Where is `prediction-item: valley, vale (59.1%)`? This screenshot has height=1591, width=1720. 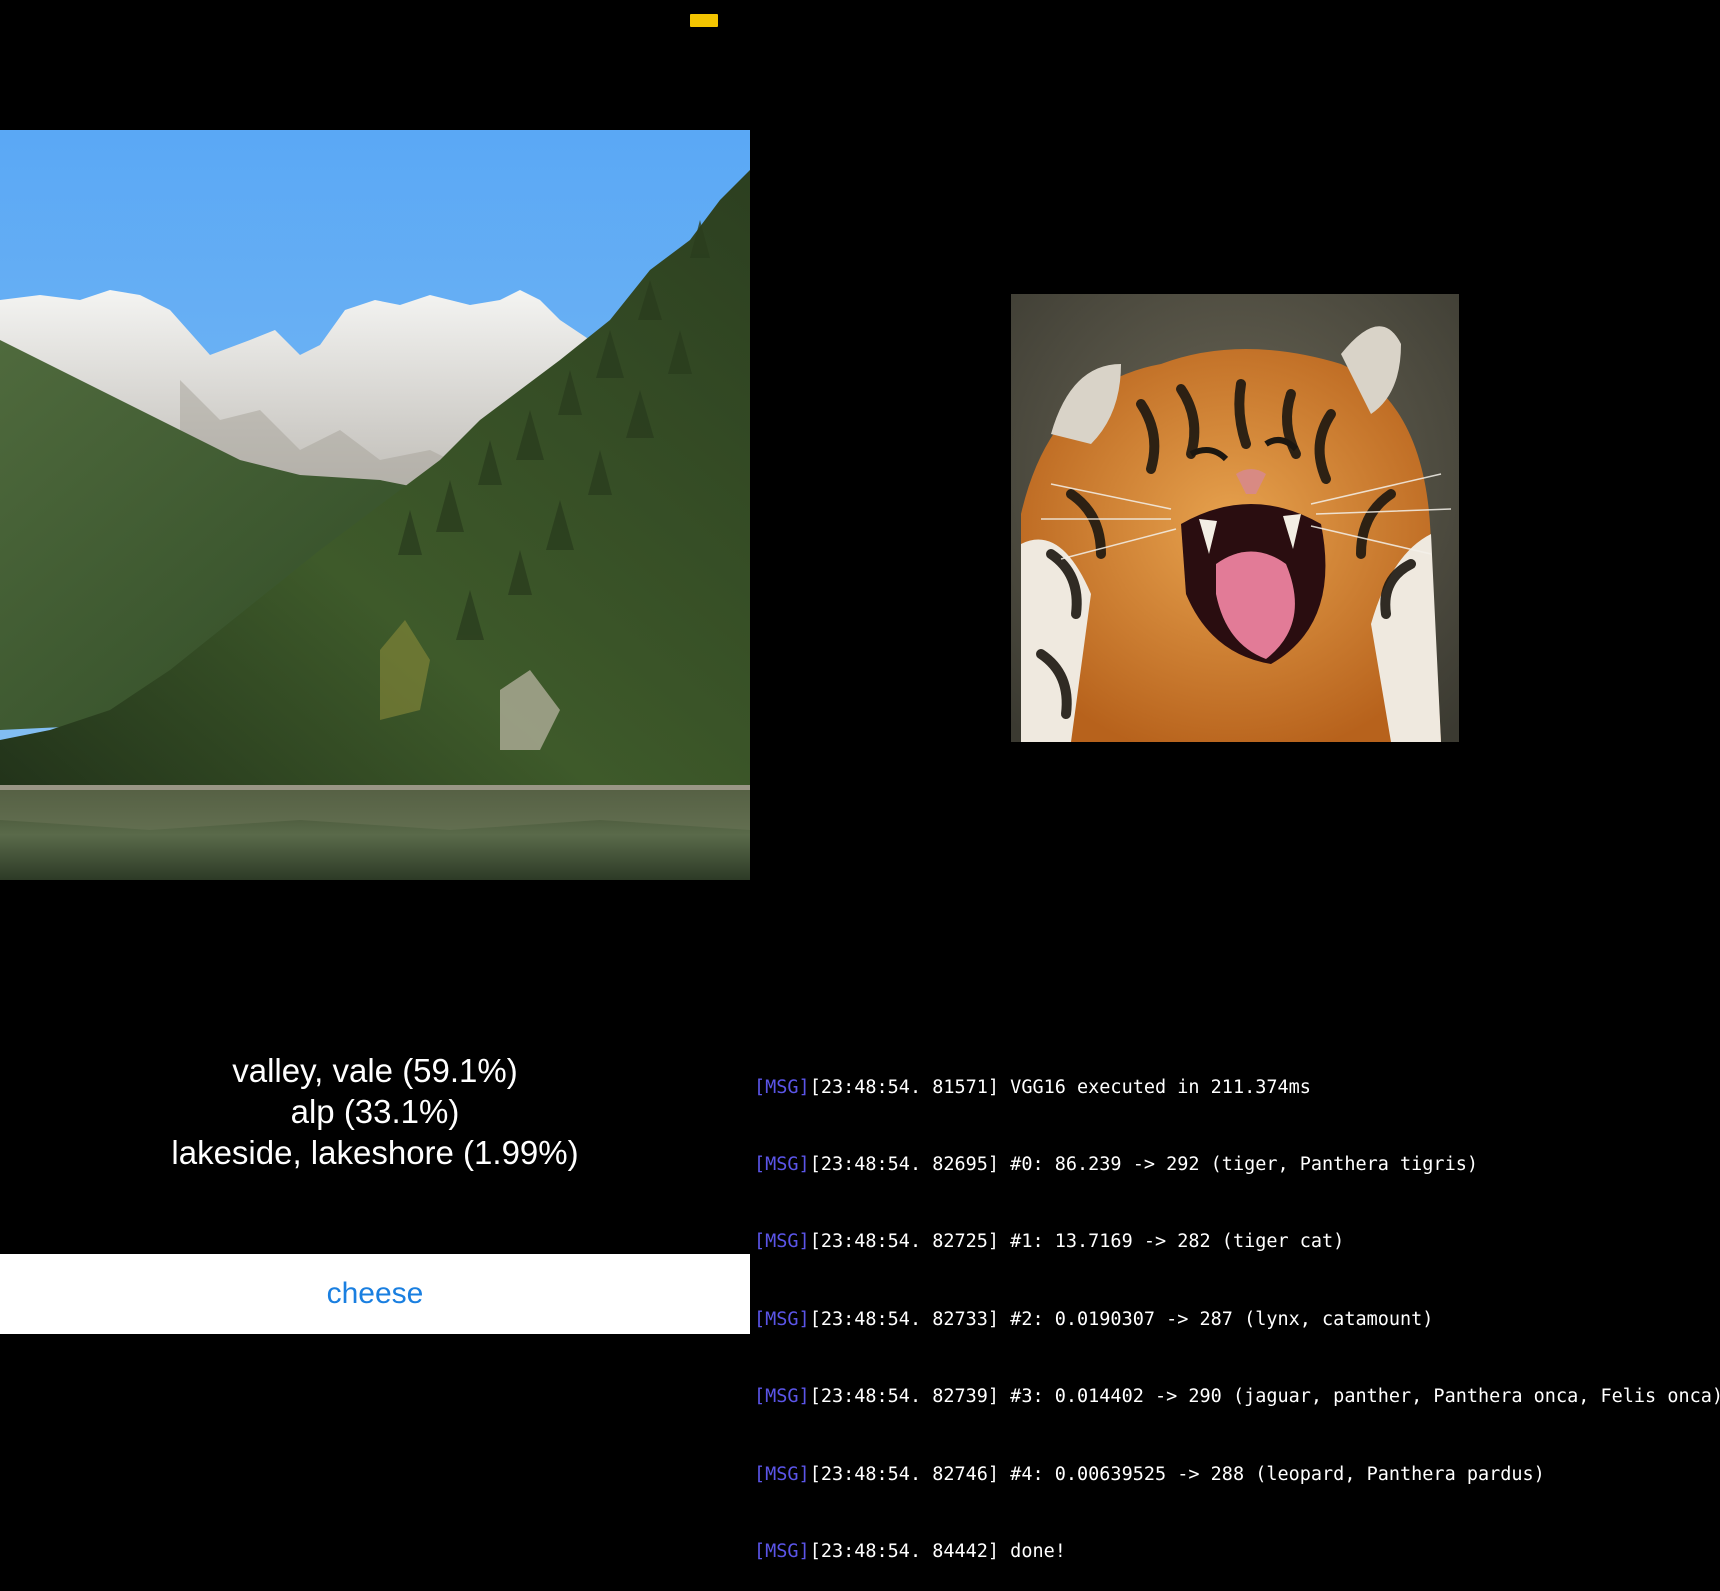 prediction-item: valley, vale (59.1%) is located at coordinates (375, 1070).